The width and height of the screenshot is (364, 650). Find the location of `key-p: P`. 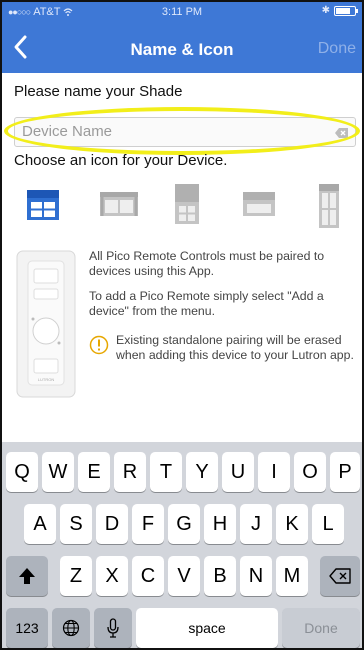

key-p: P is located at coordinates (345, 472).